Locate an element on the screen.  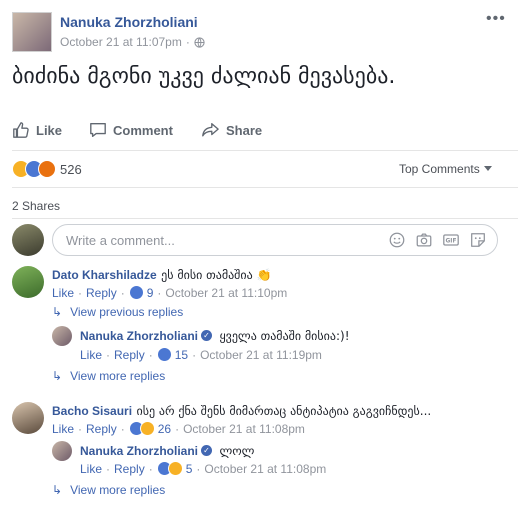
reactions-summary: 526 is located at coordinates (47, 169).